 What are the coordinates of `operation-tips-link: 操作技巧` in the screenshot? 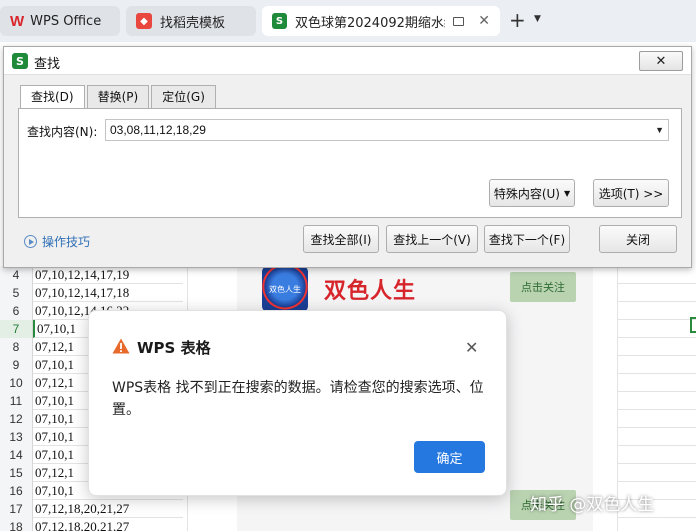 It's located at (57, 241).